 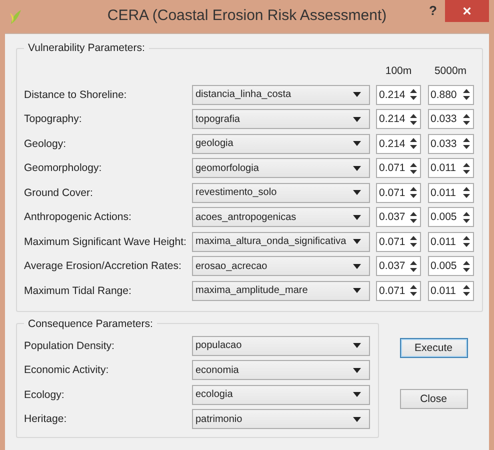 What do you see at coordinates (78, 217) in the screenshot?
I see `field-label: Anthropogenic Actions:` at bounding box center [78, 217].